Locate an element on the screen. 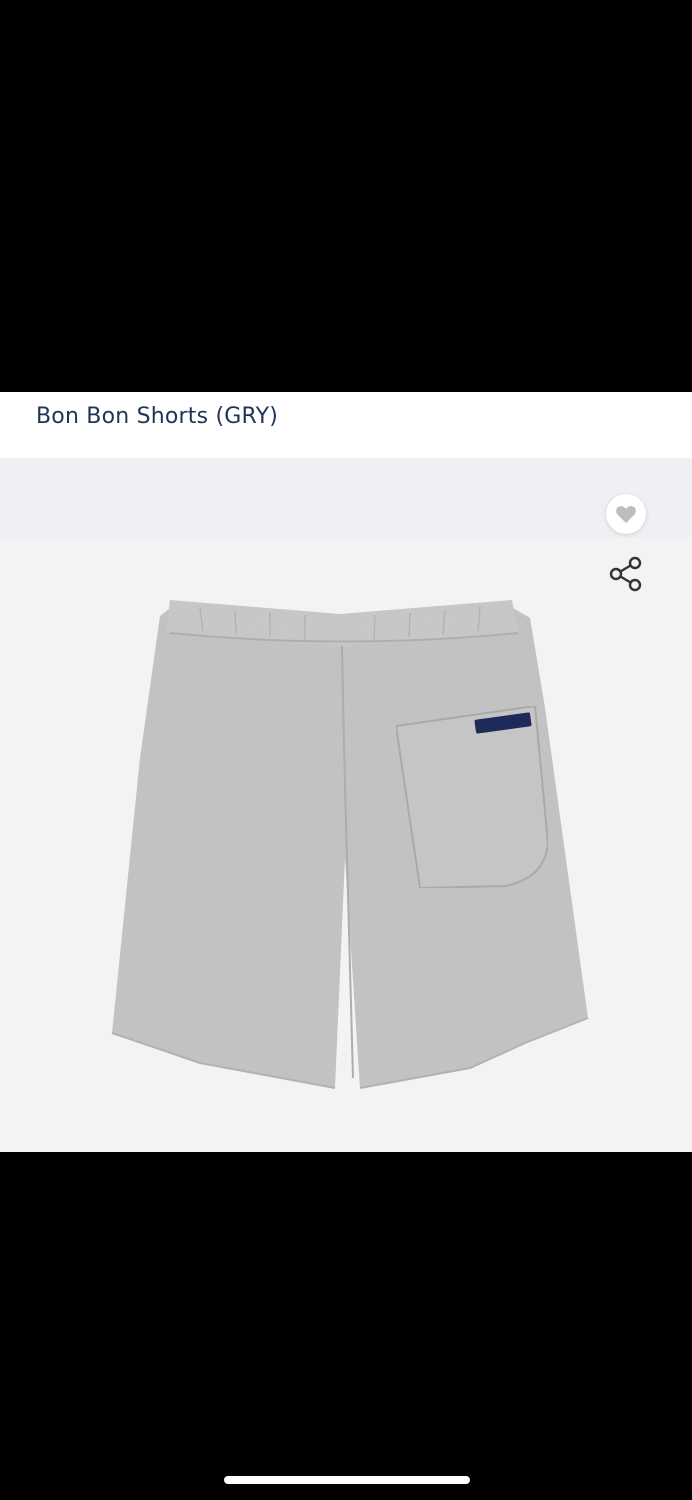 This screenshot has height=1500, width=692. home-indicator is located at coordinates (347, 1480).